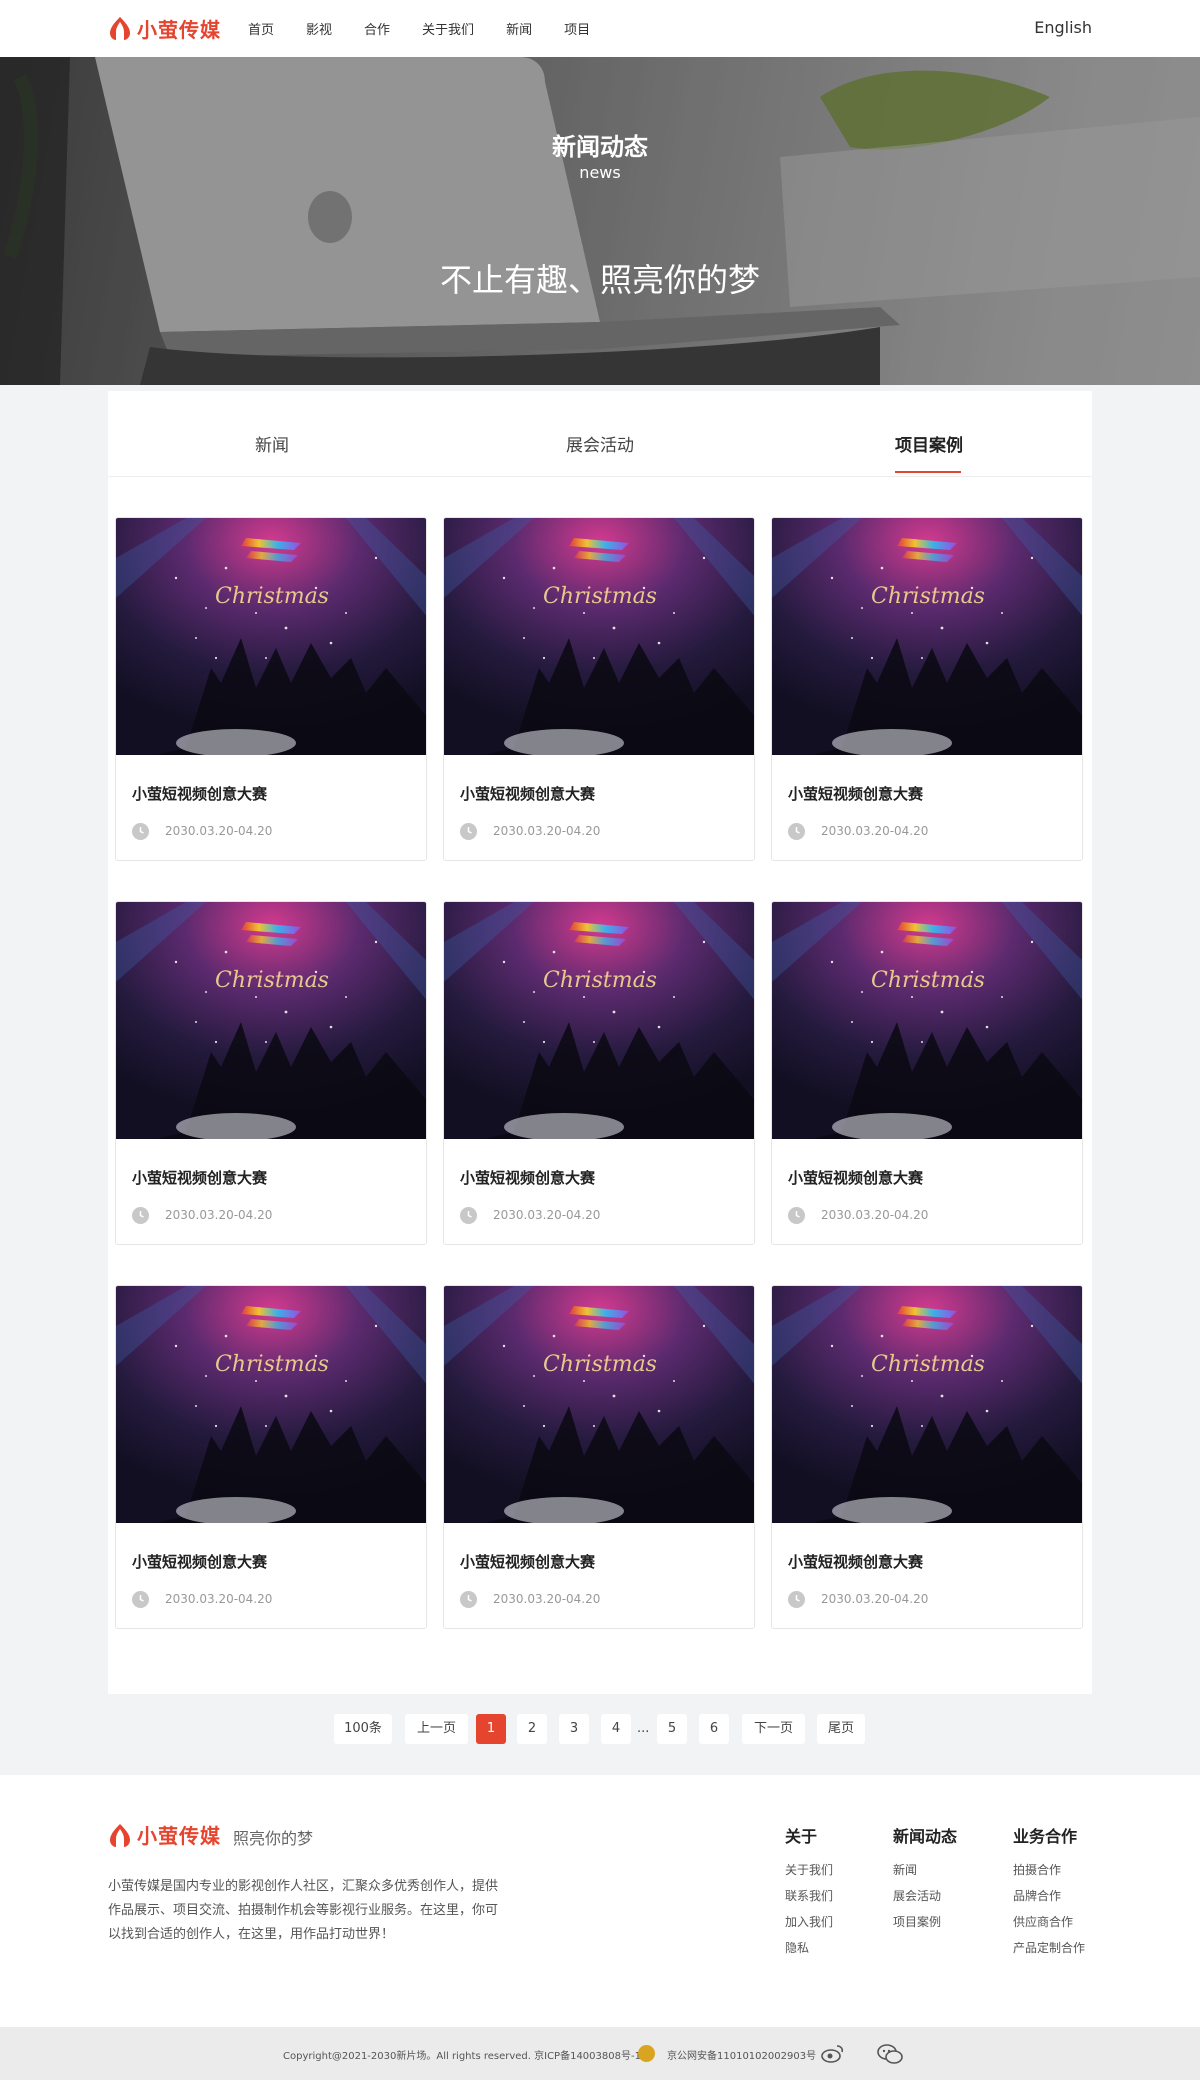 This screenshot has height=2080, width=1200. I want to click on pagination-next-button: 下一页, so click(773, 1729).